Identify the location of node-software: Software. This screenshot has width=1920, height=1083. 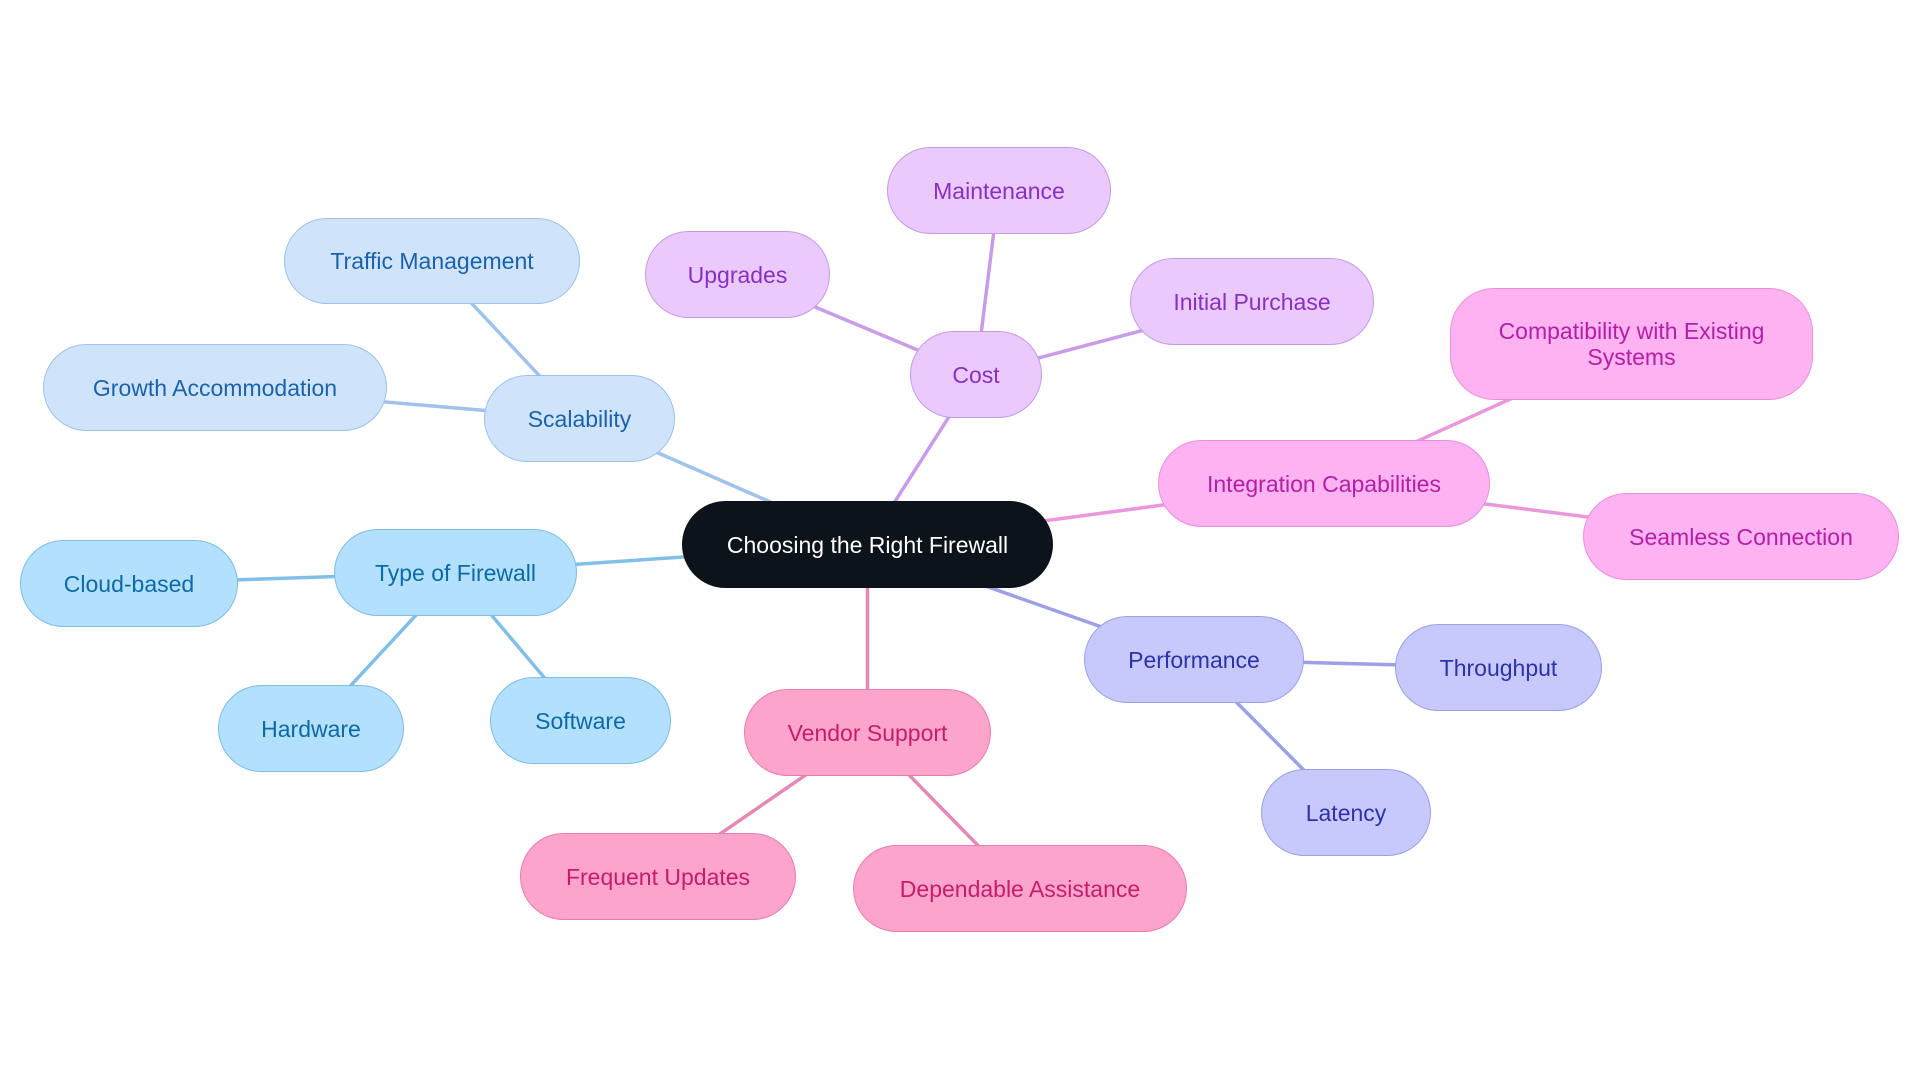
(580, 720).